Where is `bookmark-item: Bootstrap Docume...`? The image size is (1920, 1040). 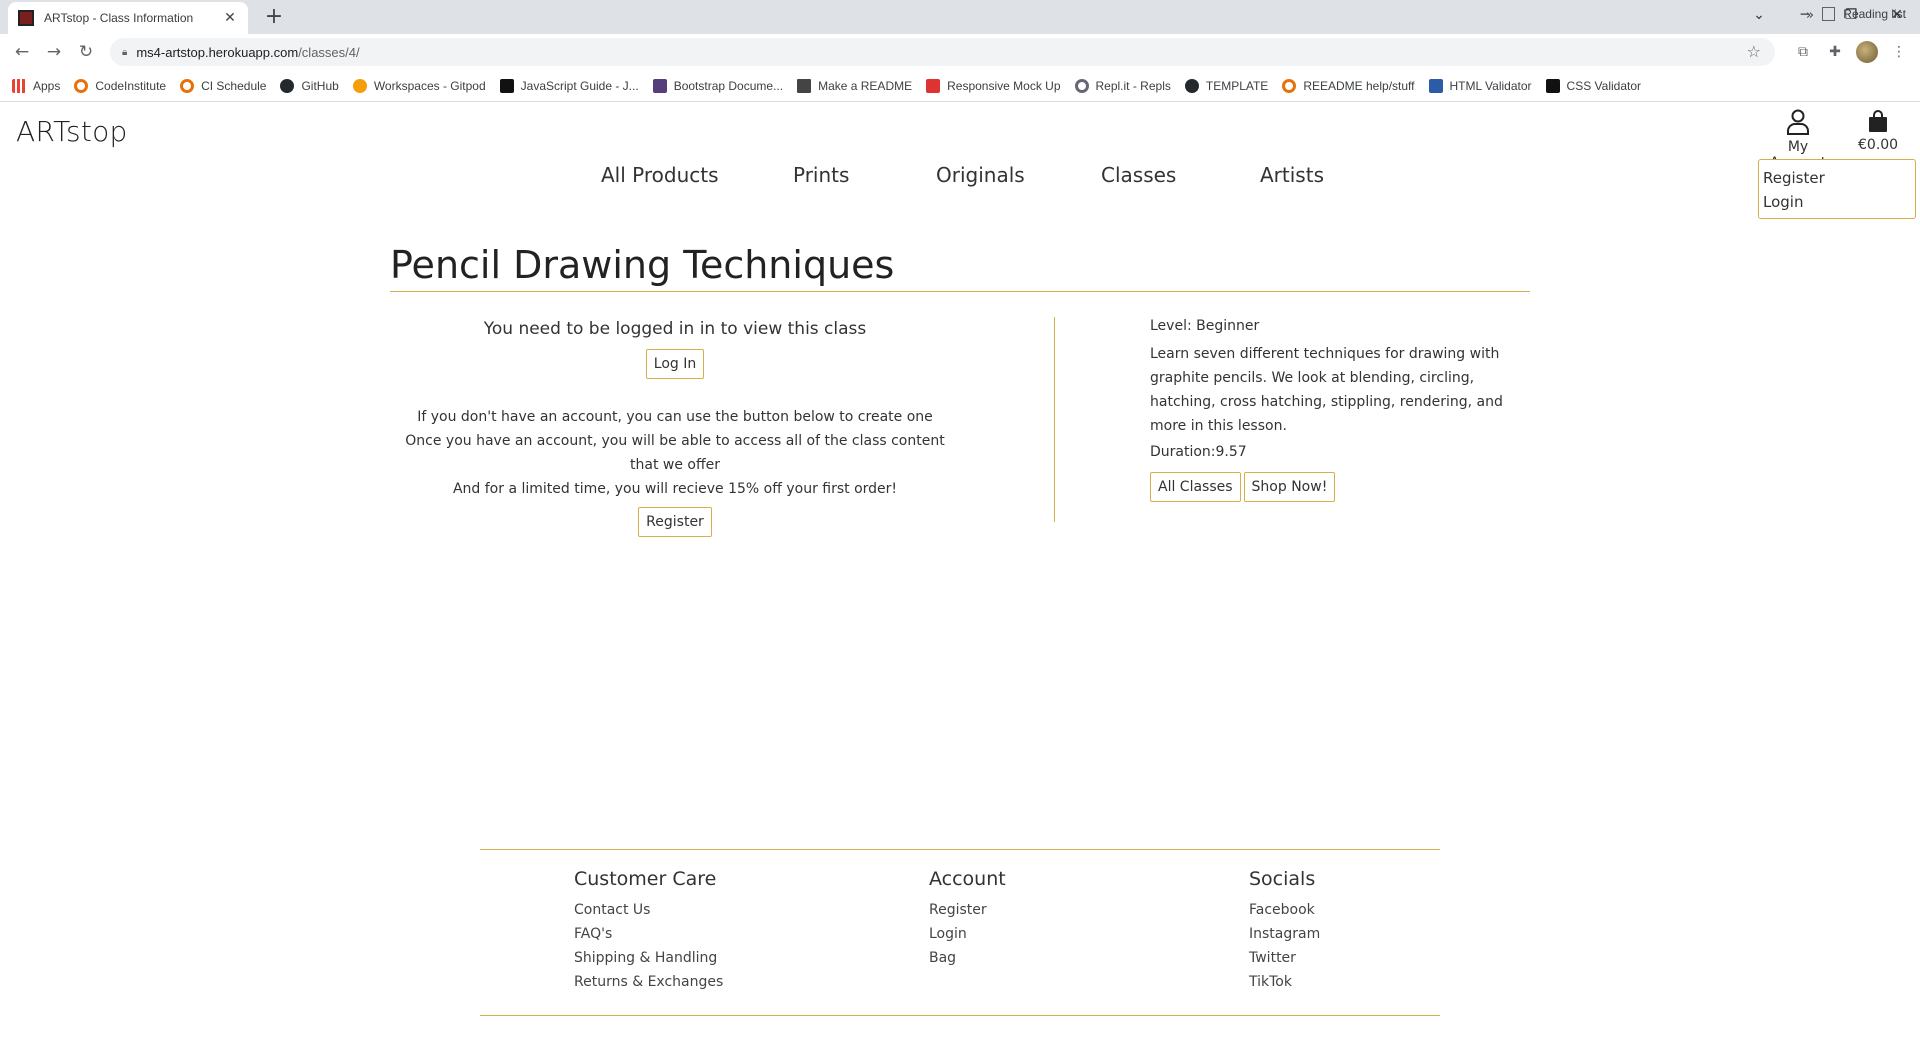 bookmark-item: Bootstrap Docume... is located at coordinates (717, 85).